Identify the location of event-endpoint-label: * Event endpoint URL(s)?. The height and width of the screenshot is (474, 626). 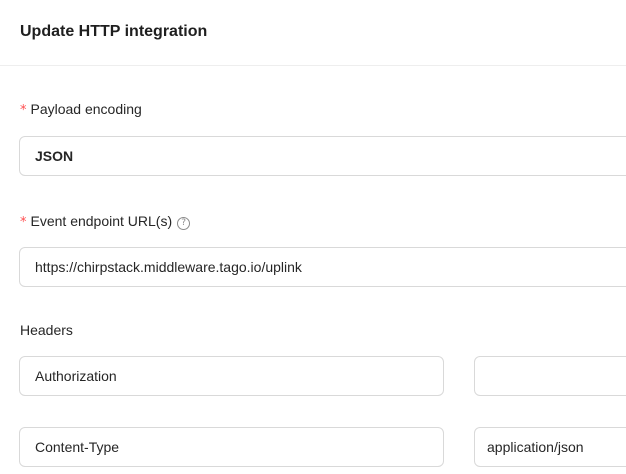
(105, 222).